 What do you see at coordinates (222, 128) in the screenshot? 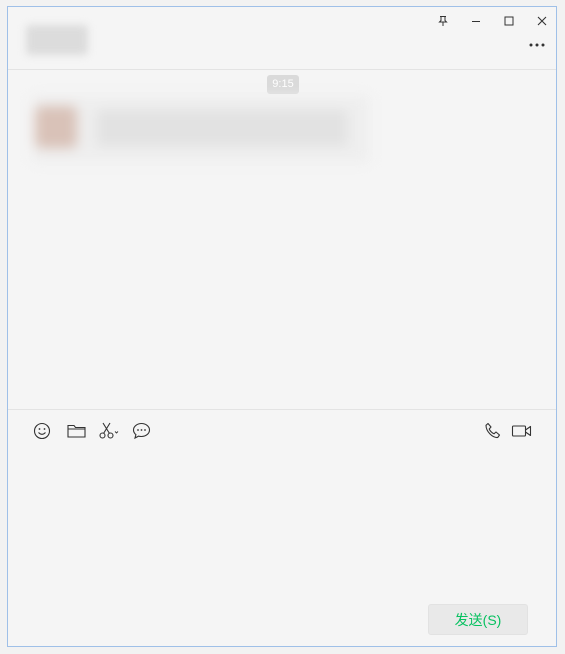
I see `message-bubble` at bounding box center [222, 128].